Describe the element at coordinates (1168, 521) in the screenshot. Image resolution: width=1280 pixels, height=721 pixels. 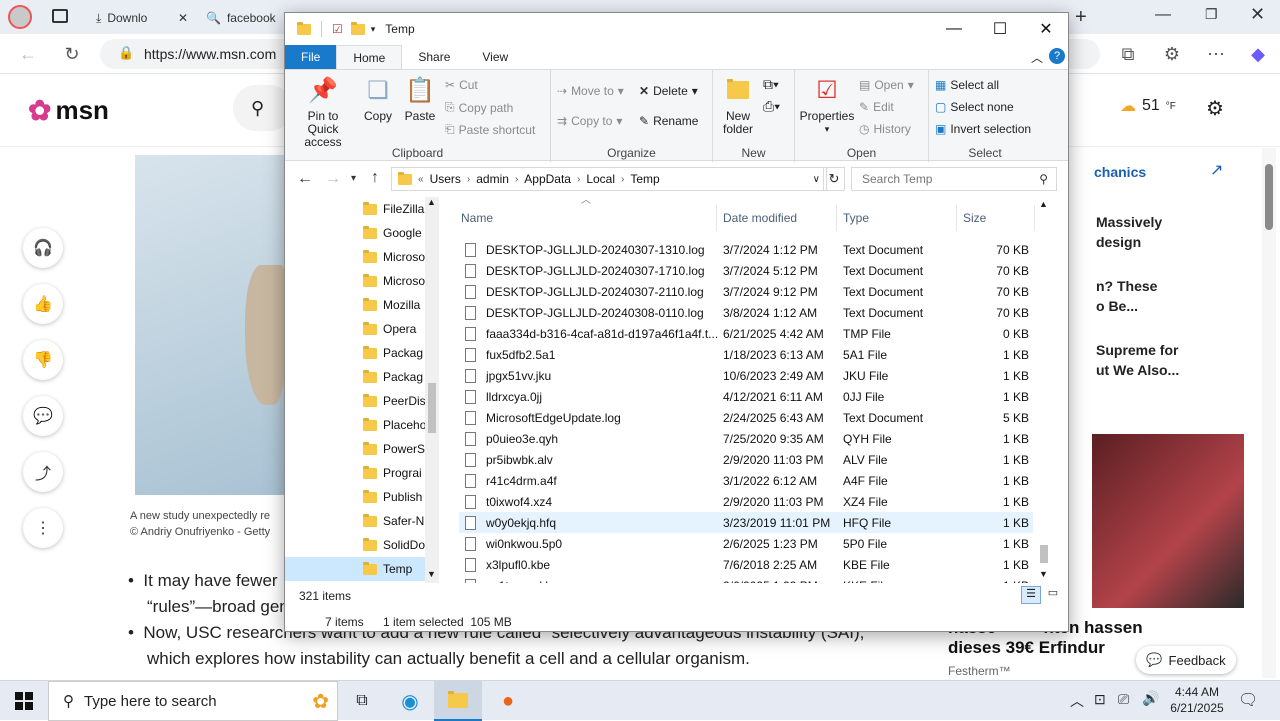
I see `ad-image` at that location.